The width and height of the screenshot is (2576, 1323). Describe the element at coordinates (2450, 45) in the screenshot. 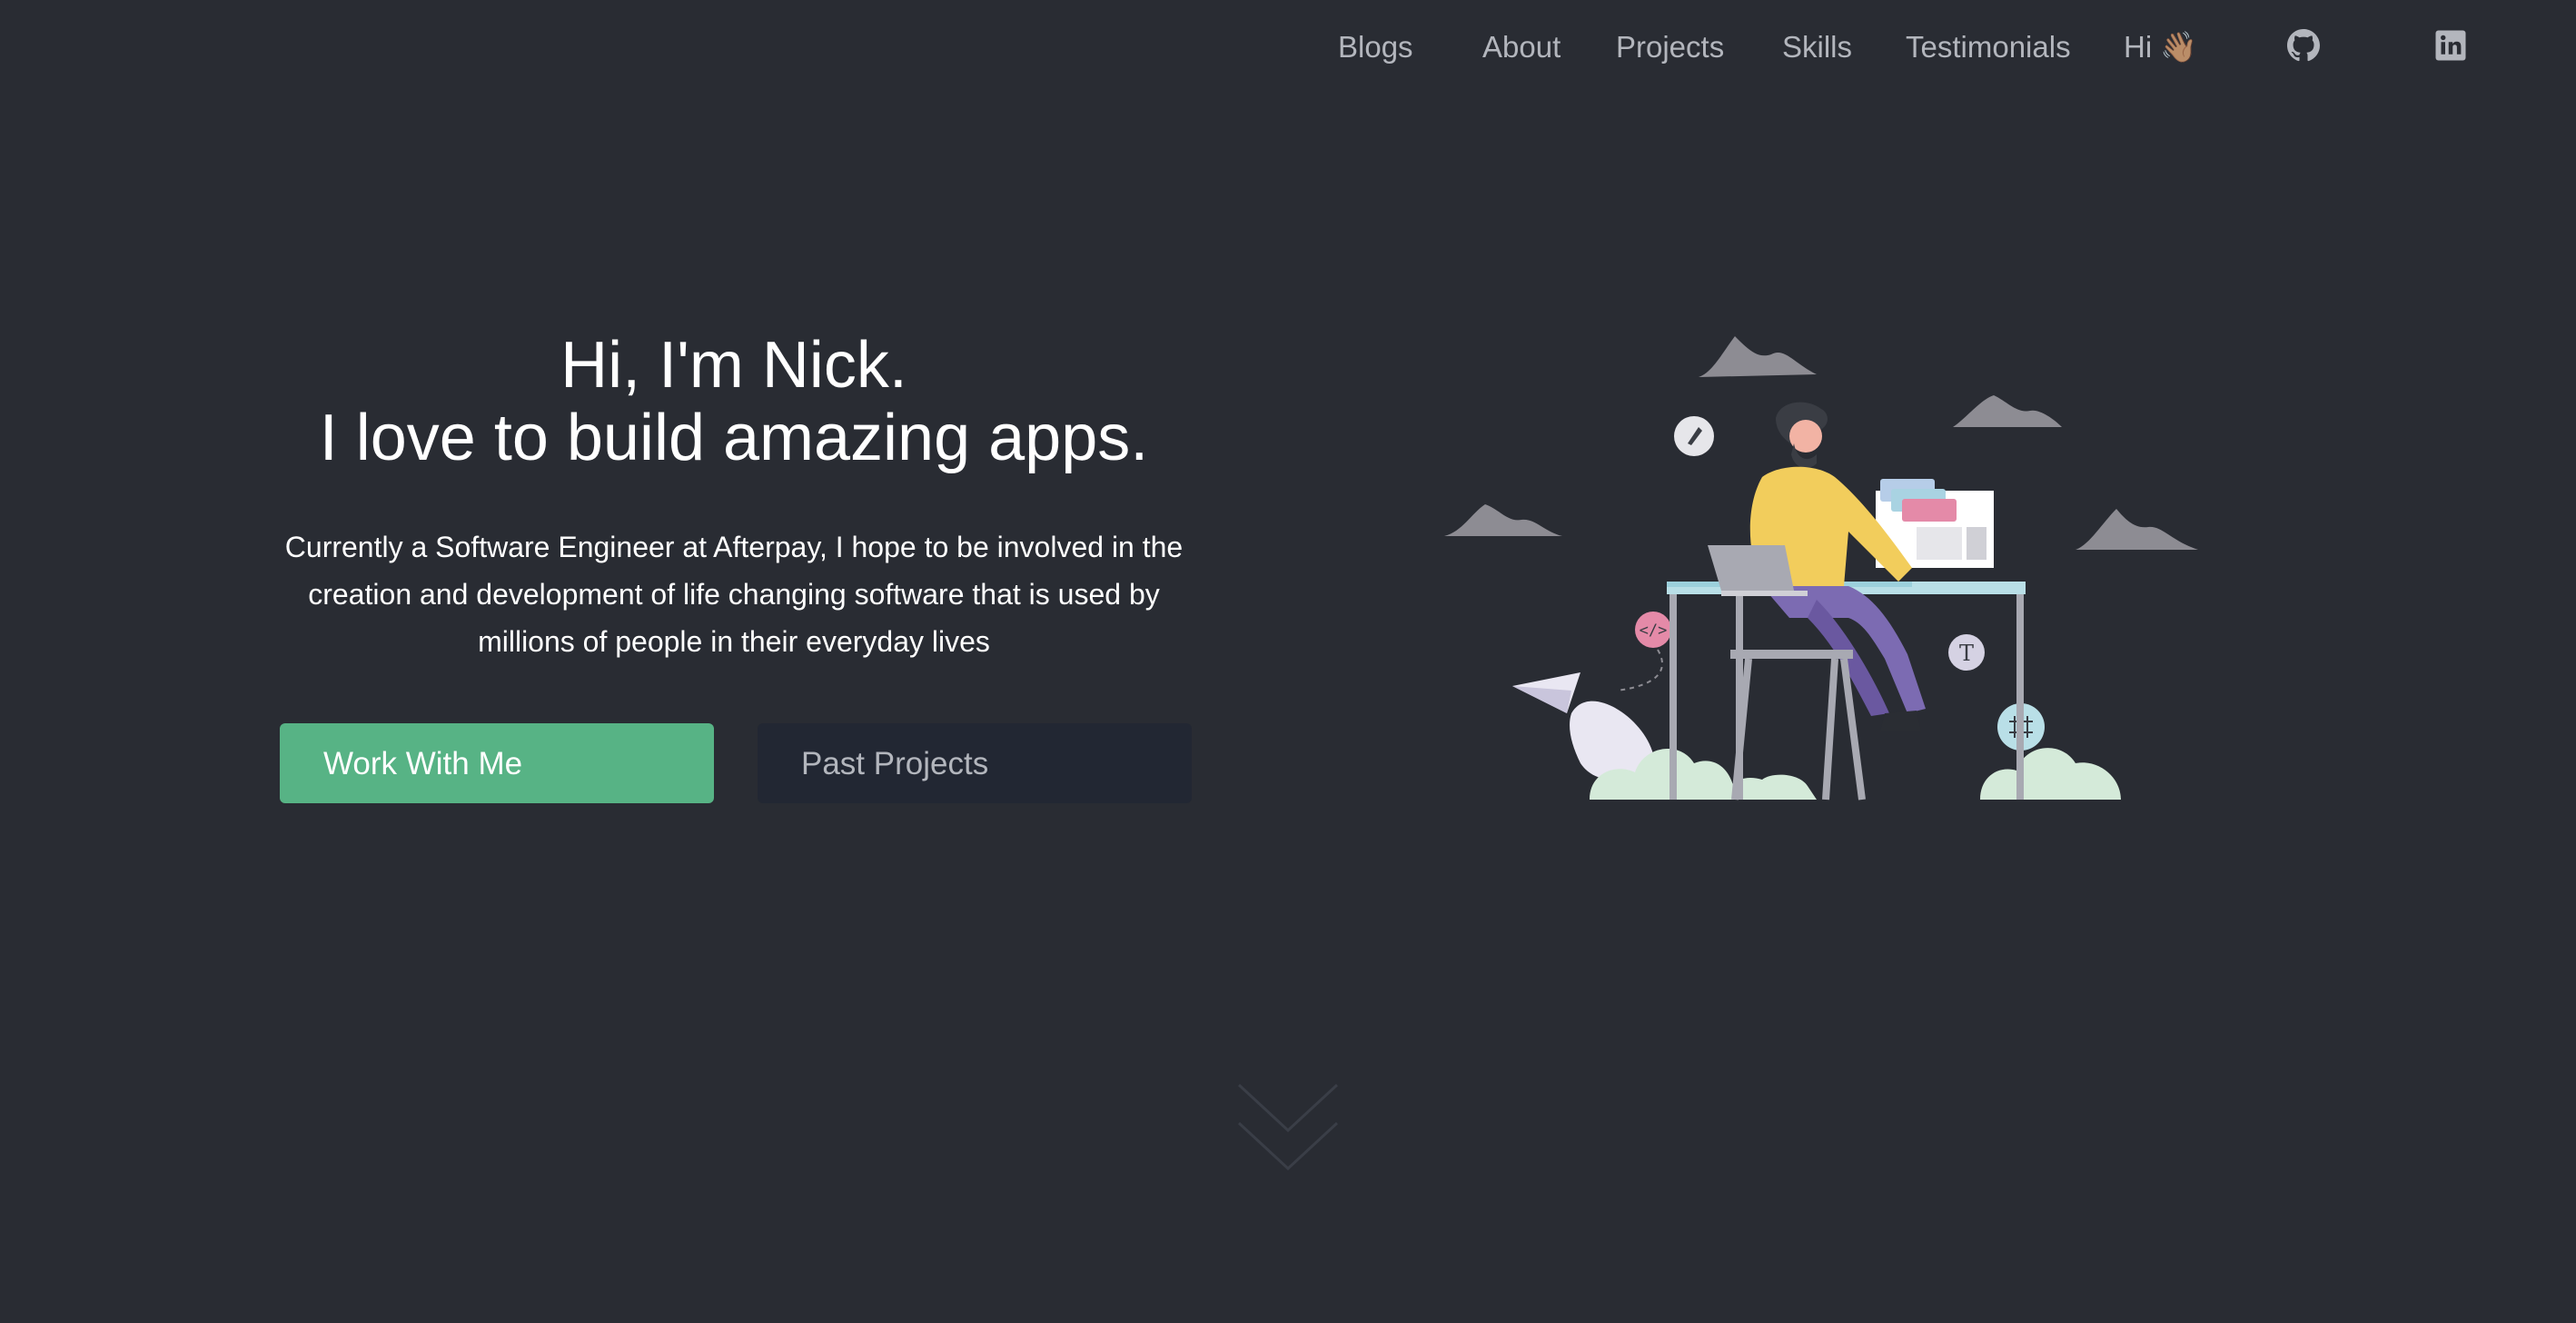

I see `linkedin-icon` at that location.